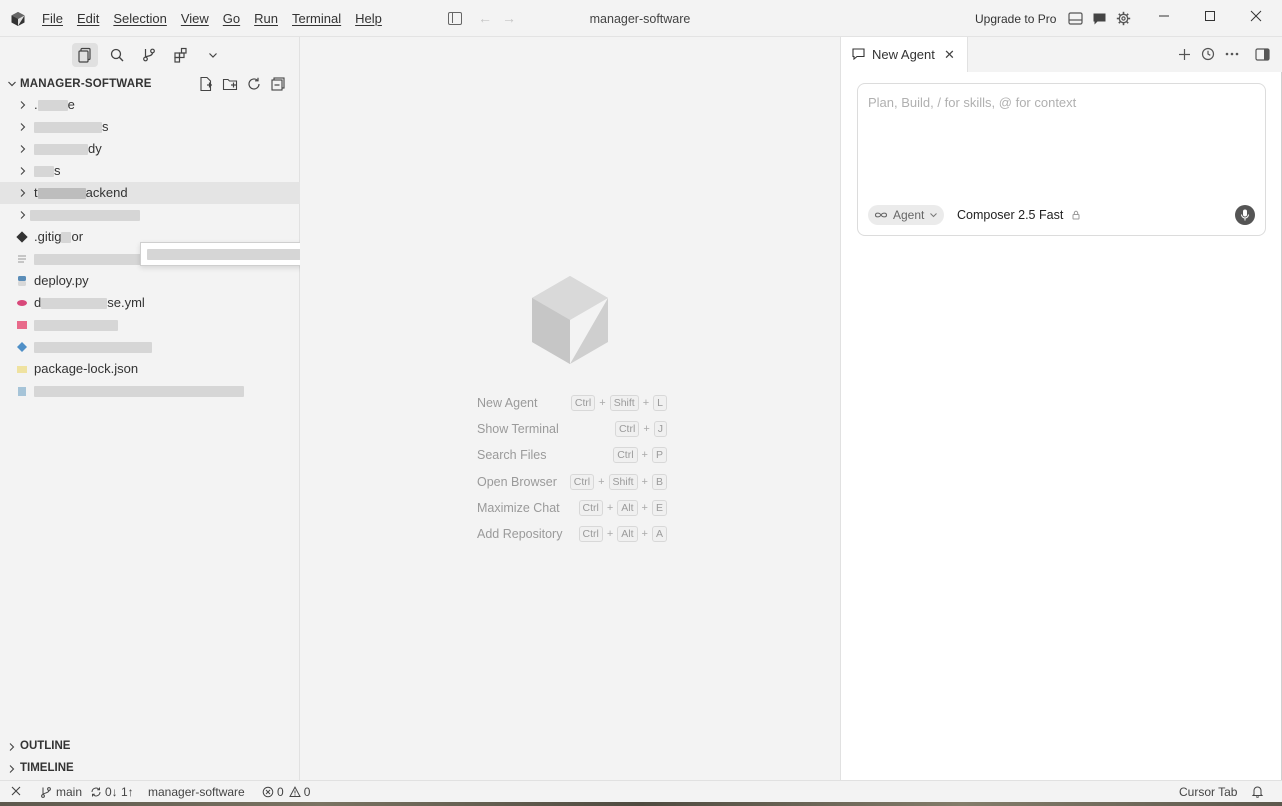 Image resolution: width=1282 pixels, height=806 pixels. I want to click on shortcut-new-agent: New Agent Ctrl + Shift + L, so click(572, 405).